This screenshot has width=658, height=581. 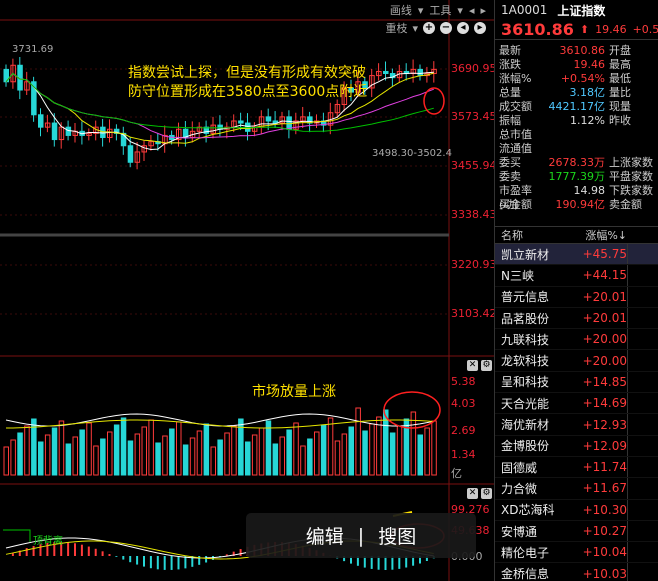 What do you see at coordinates (620, 92) in the screenshot?
I see `stat-label-2: 量比` at bounding box center [620, 92].